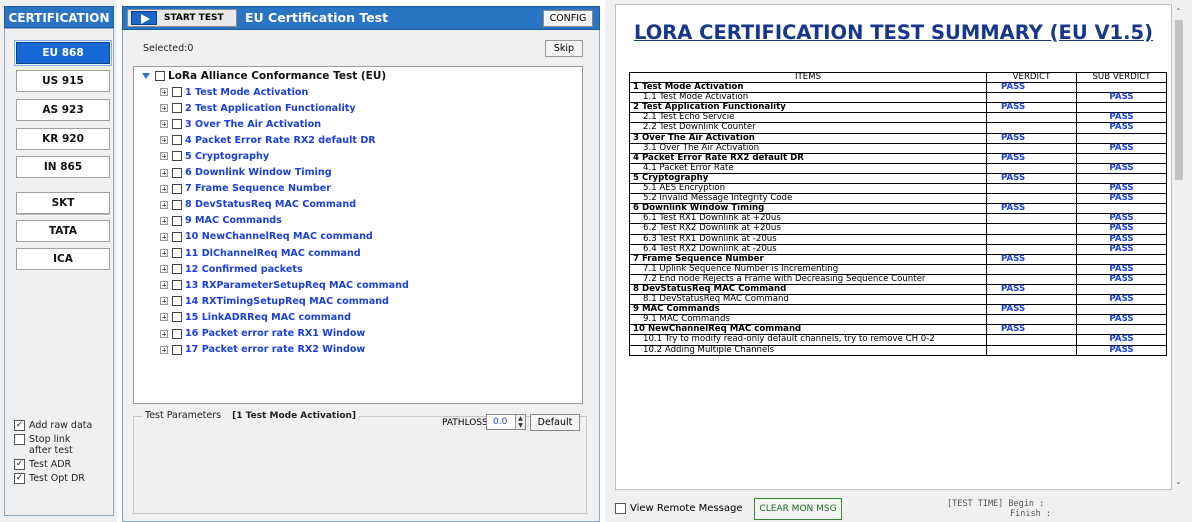 This screenshot has height=522, width=1192. Describe the element at coordinates (231, 269) in the screenshot. I see `tree-item: 12 Confirmed packets` at that location.